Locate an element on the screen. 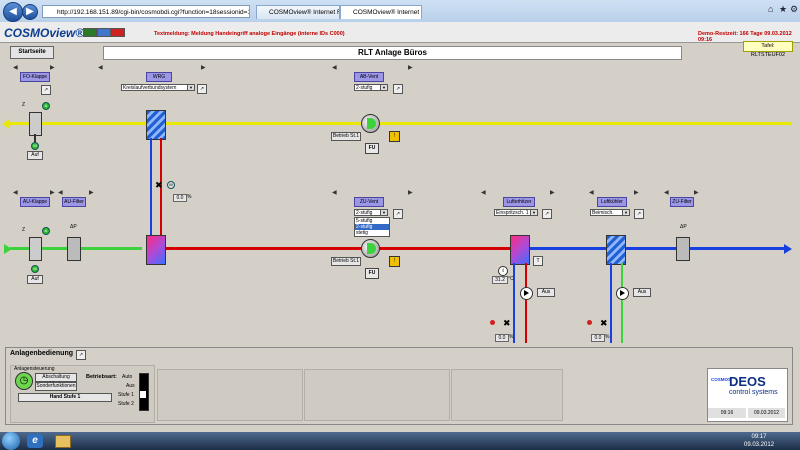 This screenshot has height=450, width=800. zu-vent-select: 2-stufig ▼ is located at coordinates (371, 212).